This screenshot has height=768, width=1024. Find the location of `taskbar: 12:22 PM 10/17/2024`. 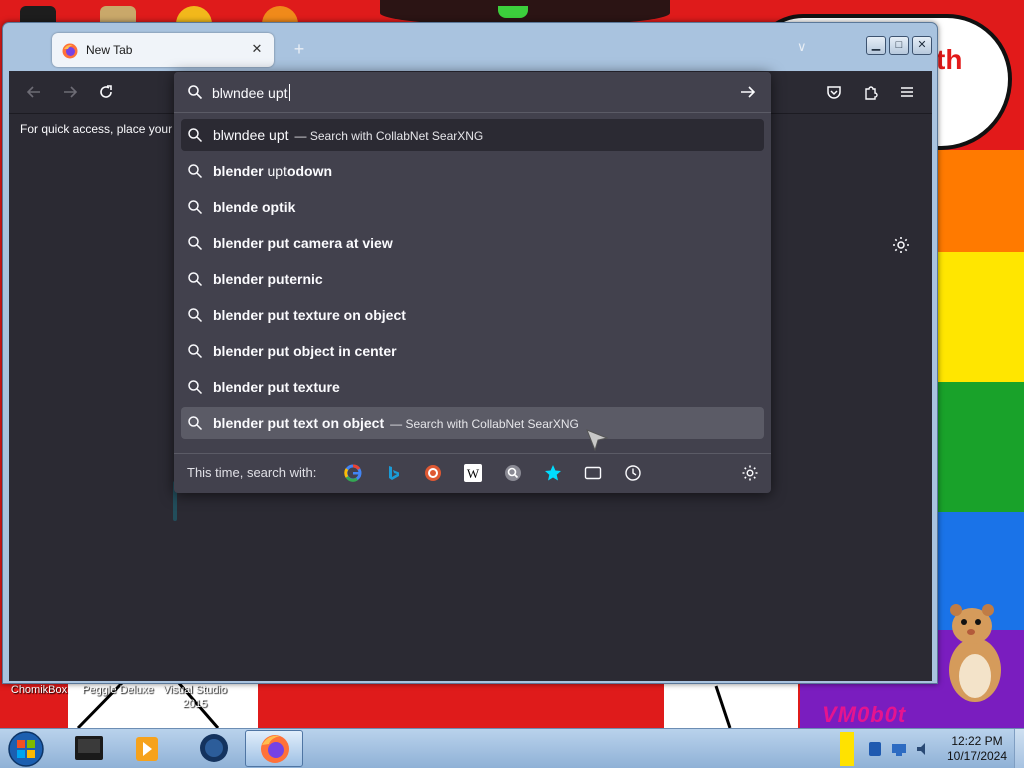

taskbar: 12:22 PM 10/17/2024 is located at coordinates (512, 748).